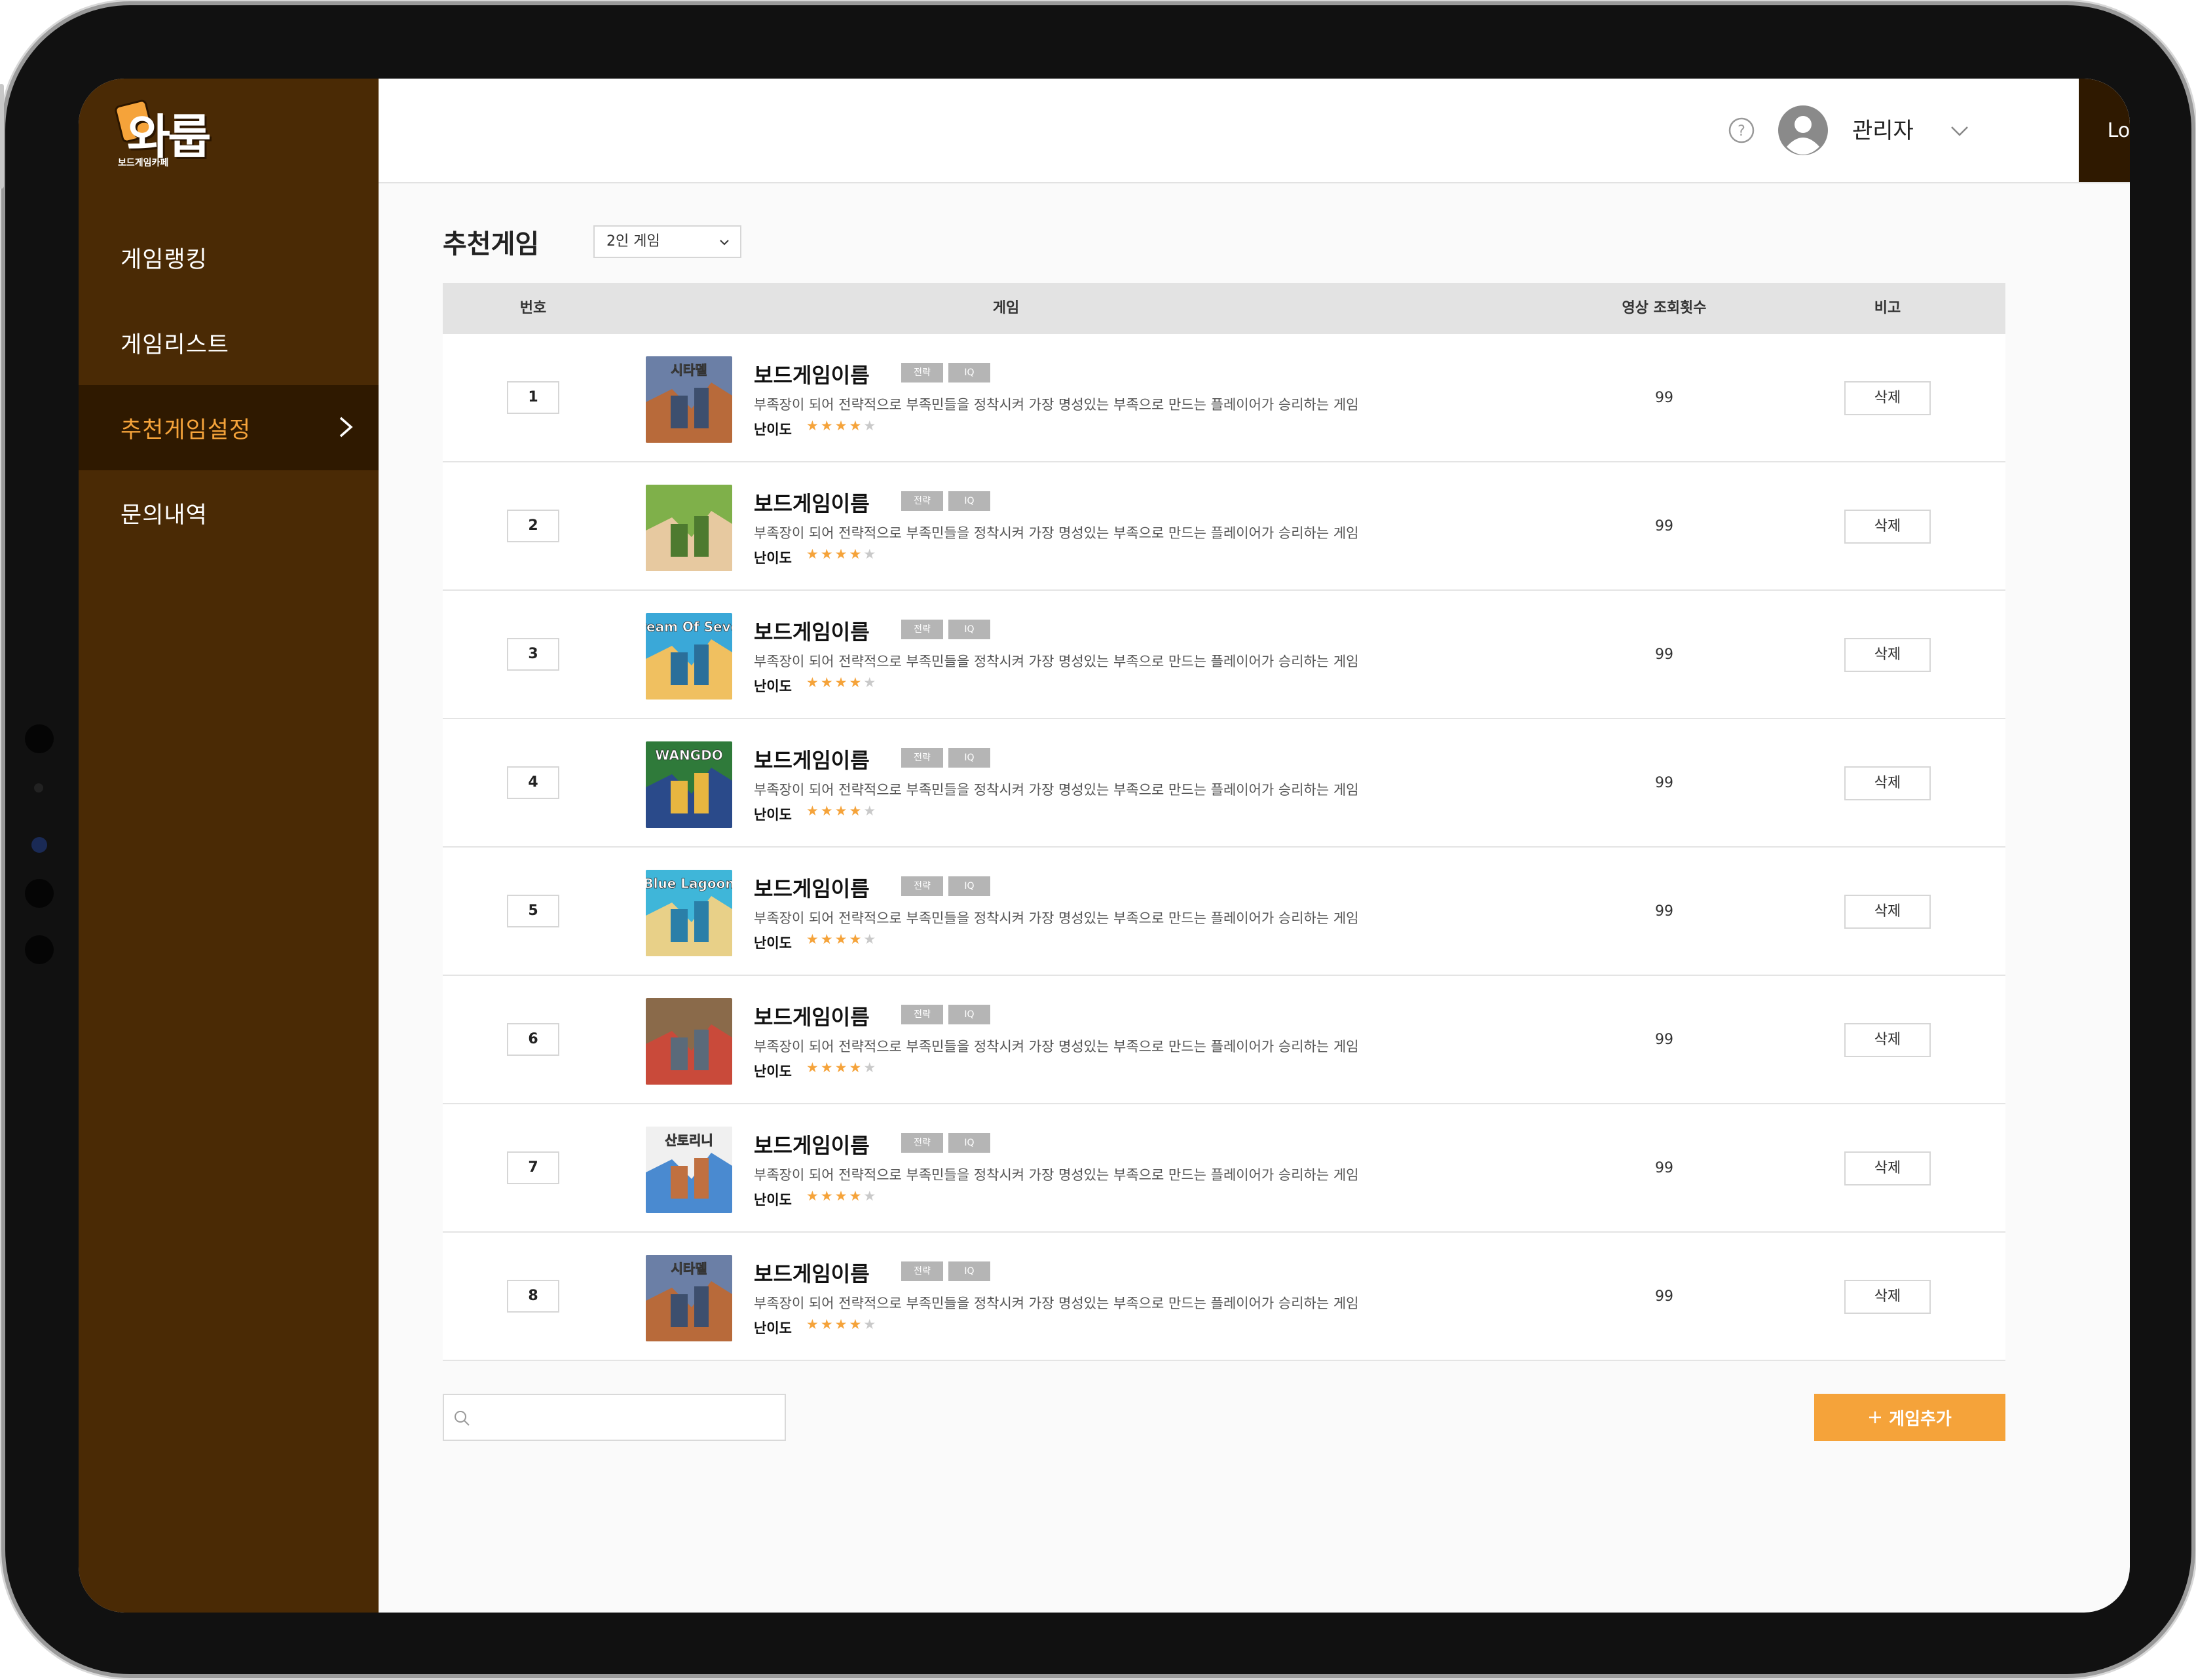 Image resolution: width=2196 pixels, height=1680 pixels. I want to click on game-box-art: WANGDO, so click(689, 784).